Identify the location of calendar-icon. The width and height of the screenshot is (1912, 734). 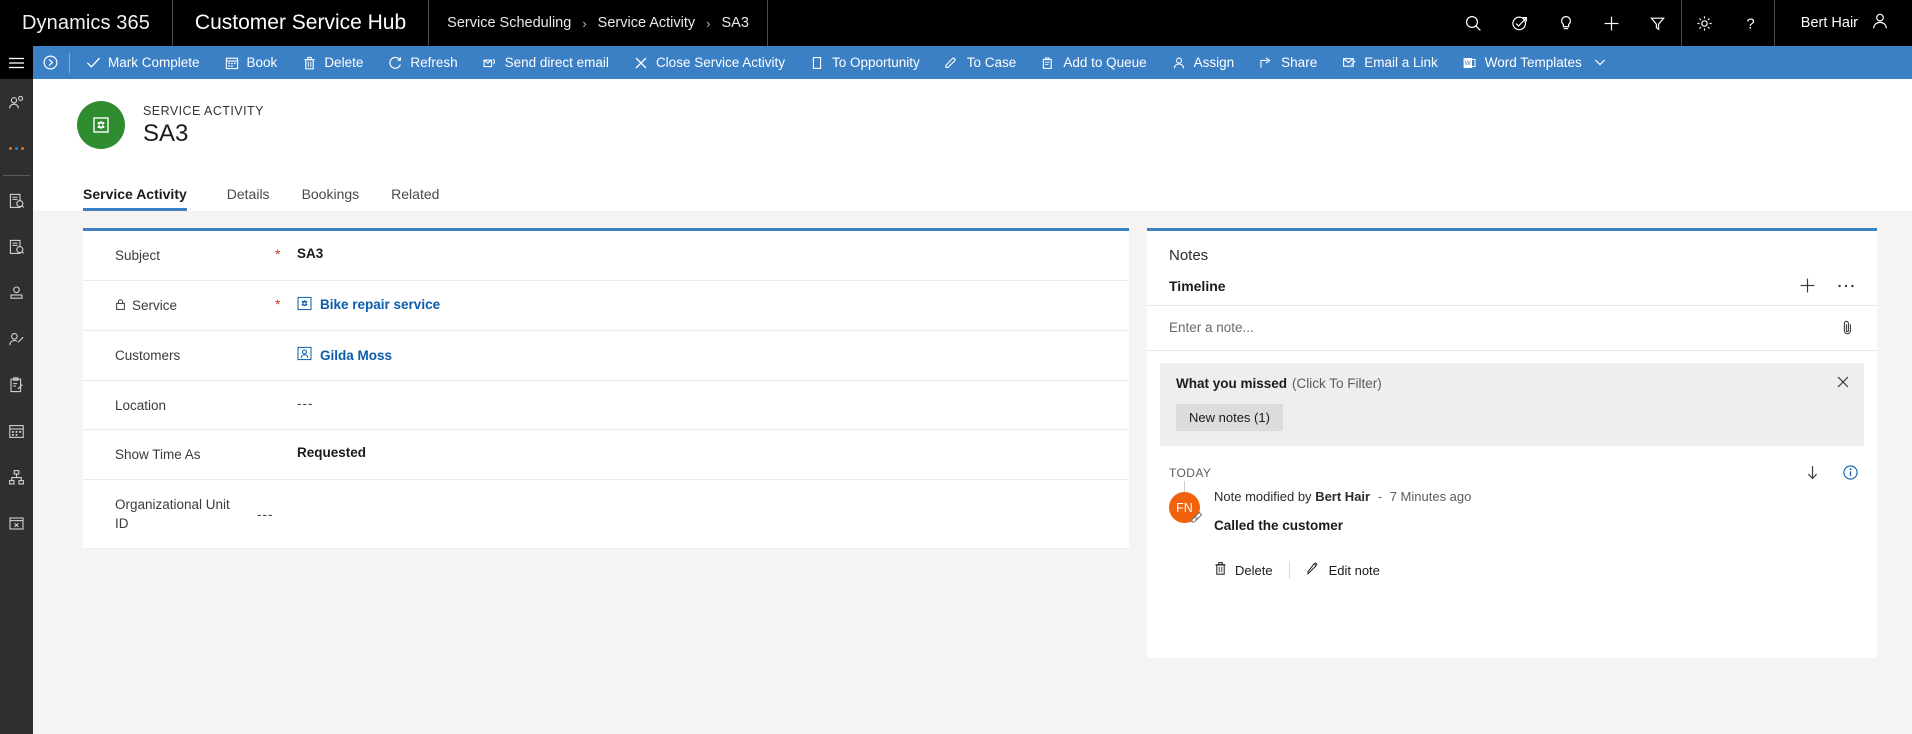
(232, 63).